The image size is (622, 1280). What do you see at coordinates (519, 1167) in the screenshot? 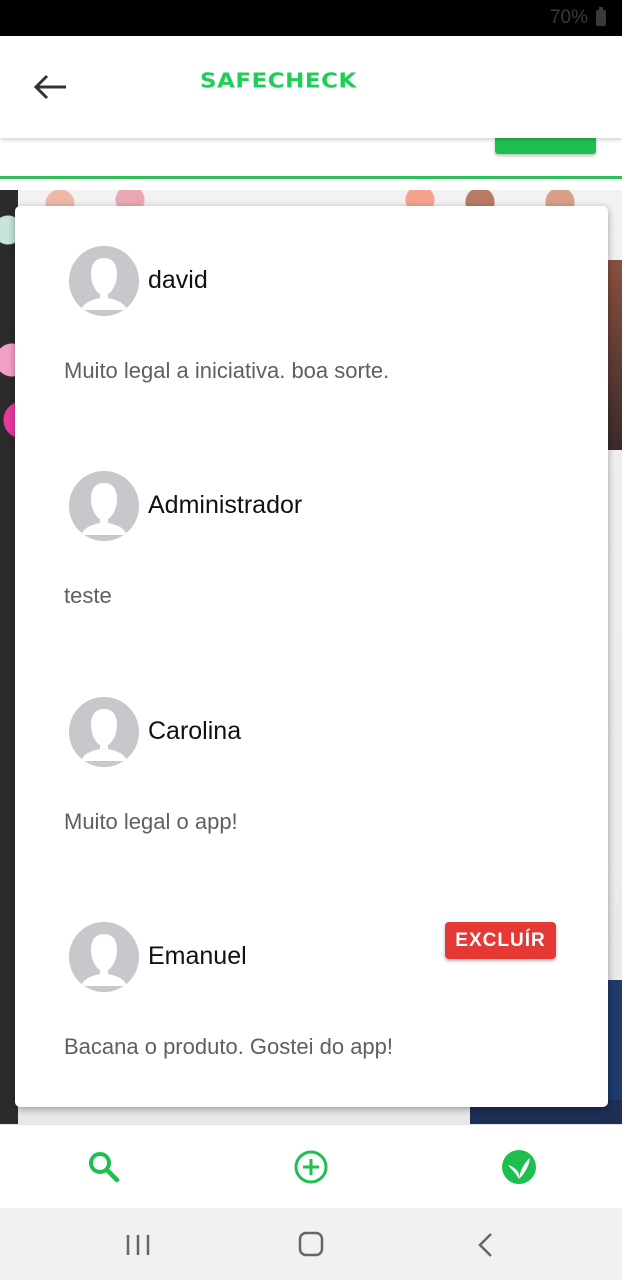
I see `leaf-icon` at bounding box center [519, 1167].